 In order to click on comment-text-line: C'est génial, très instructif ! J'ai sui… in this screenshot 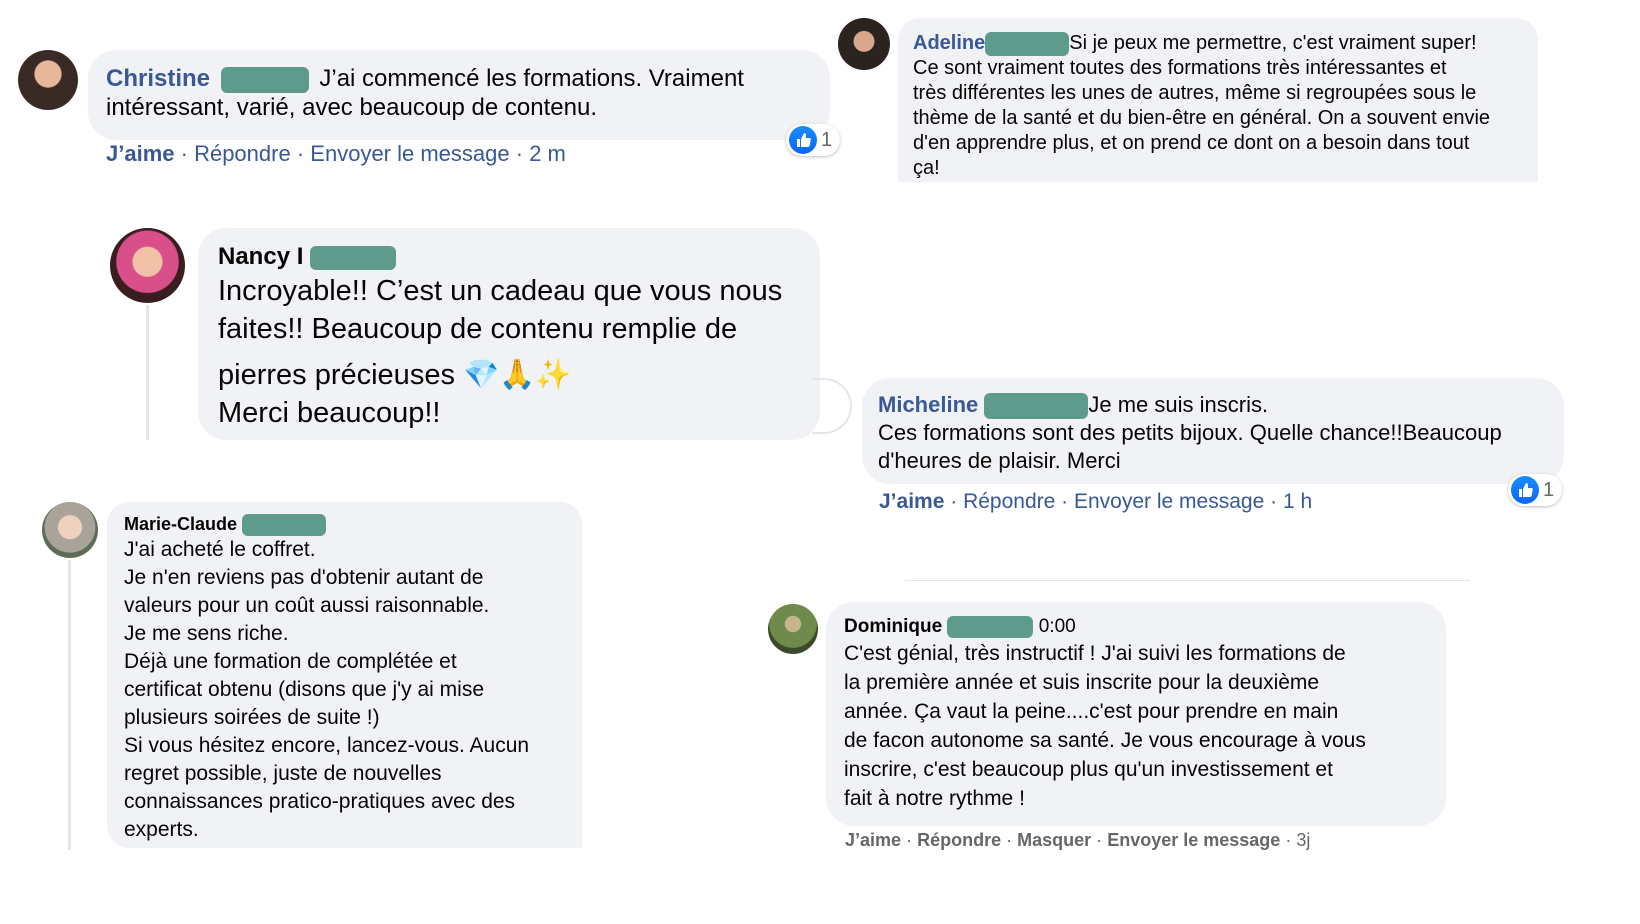, I will do `click(1095, 653)`.